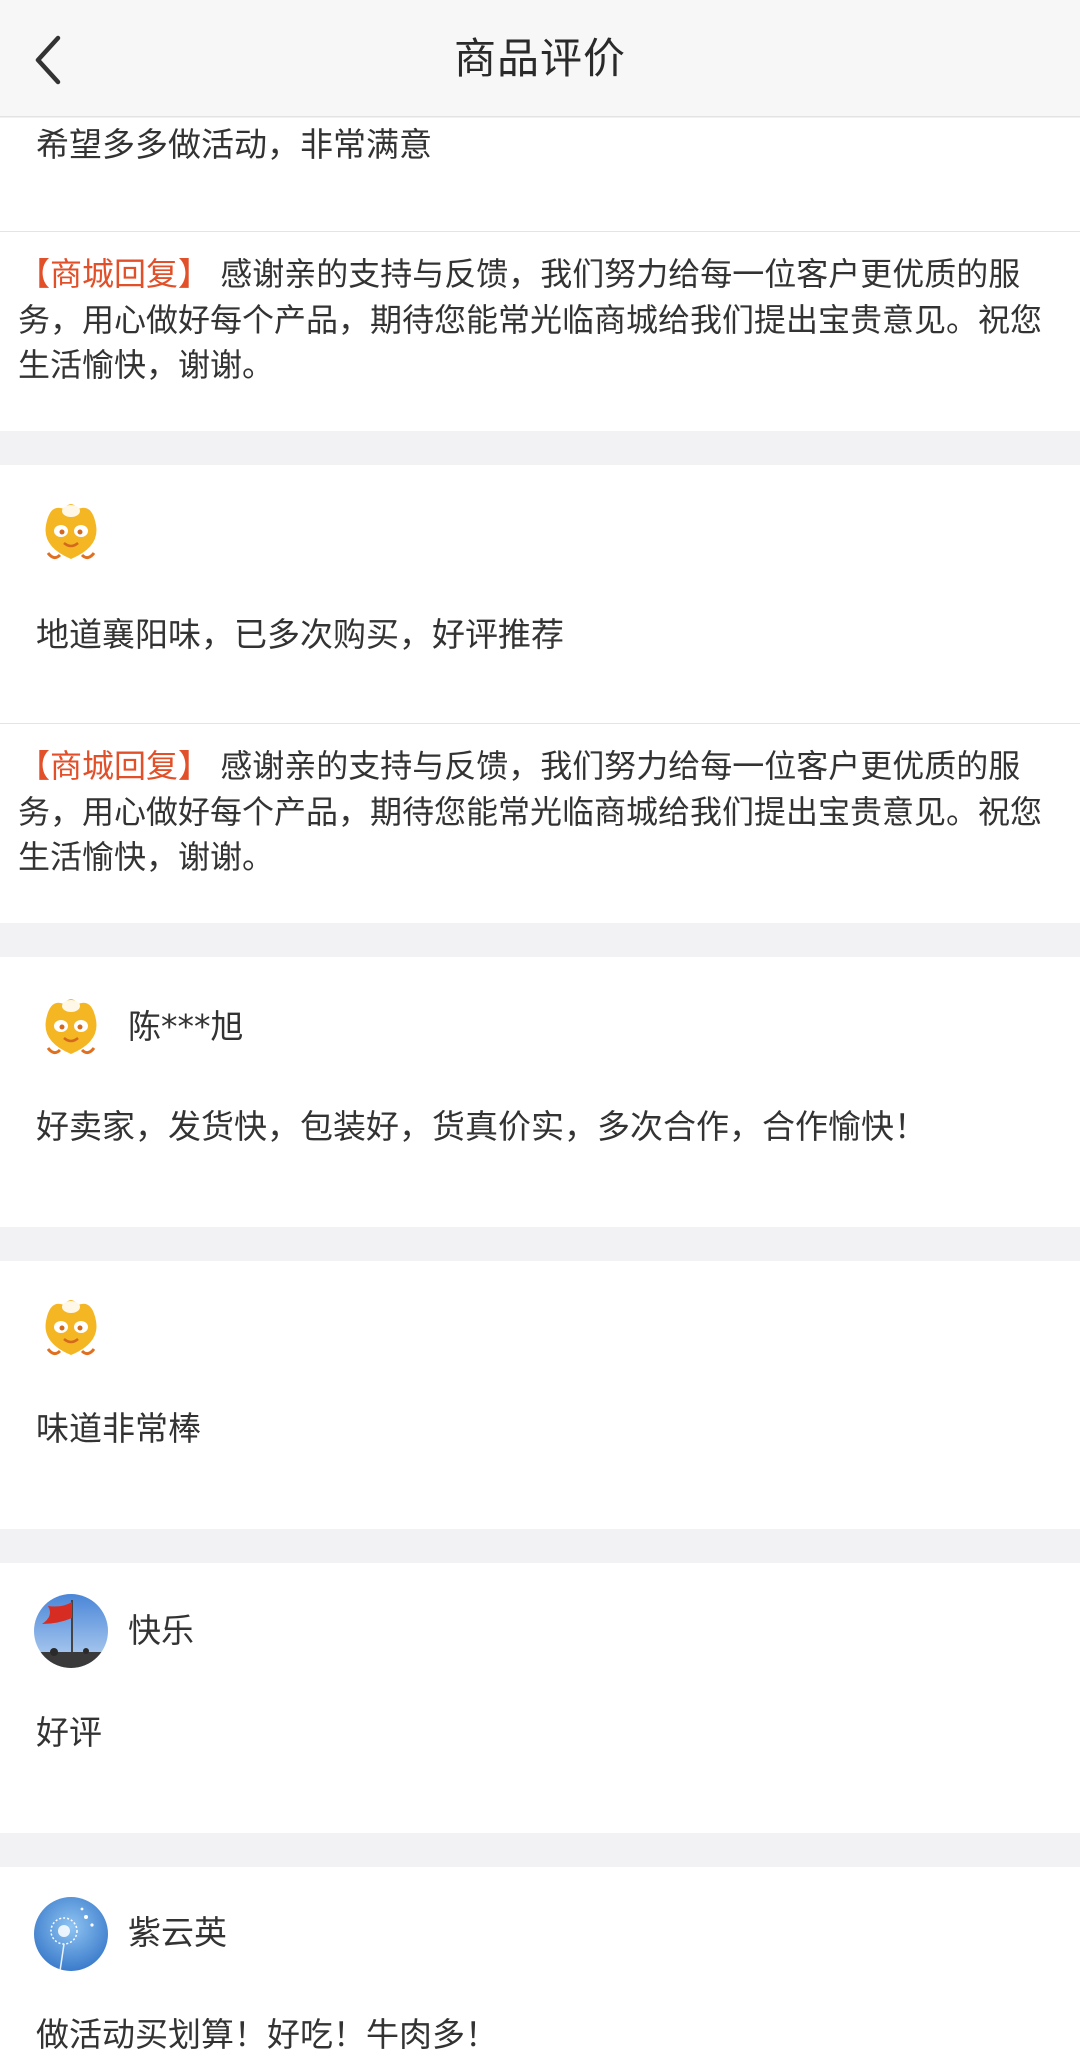  What do you see at coordinates (540, 1698) in the screenshot?
I see `review-card: 快乐 好评` at bounding box center [540, 1698].